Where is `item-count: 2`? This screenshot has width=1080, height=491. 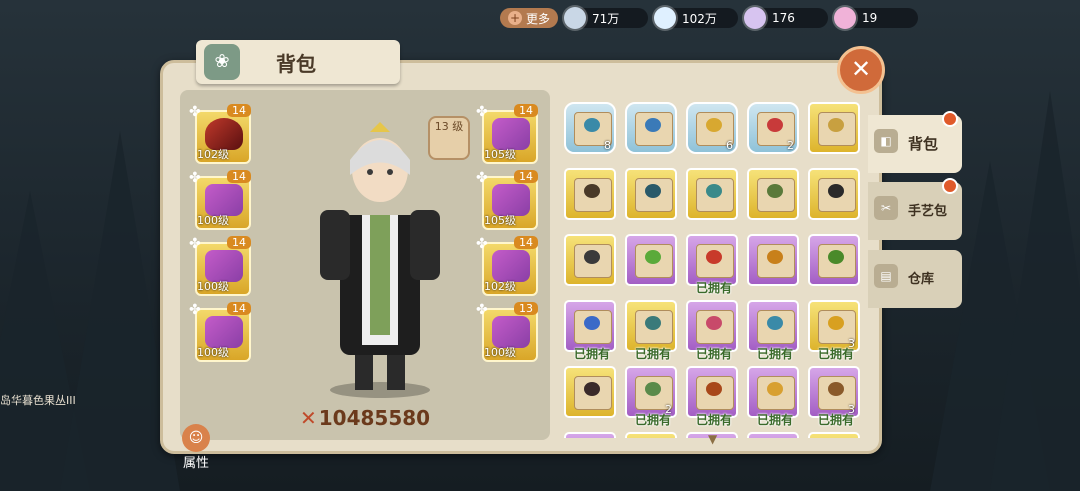
item-count: 2 is located at coordinates (790, 145).